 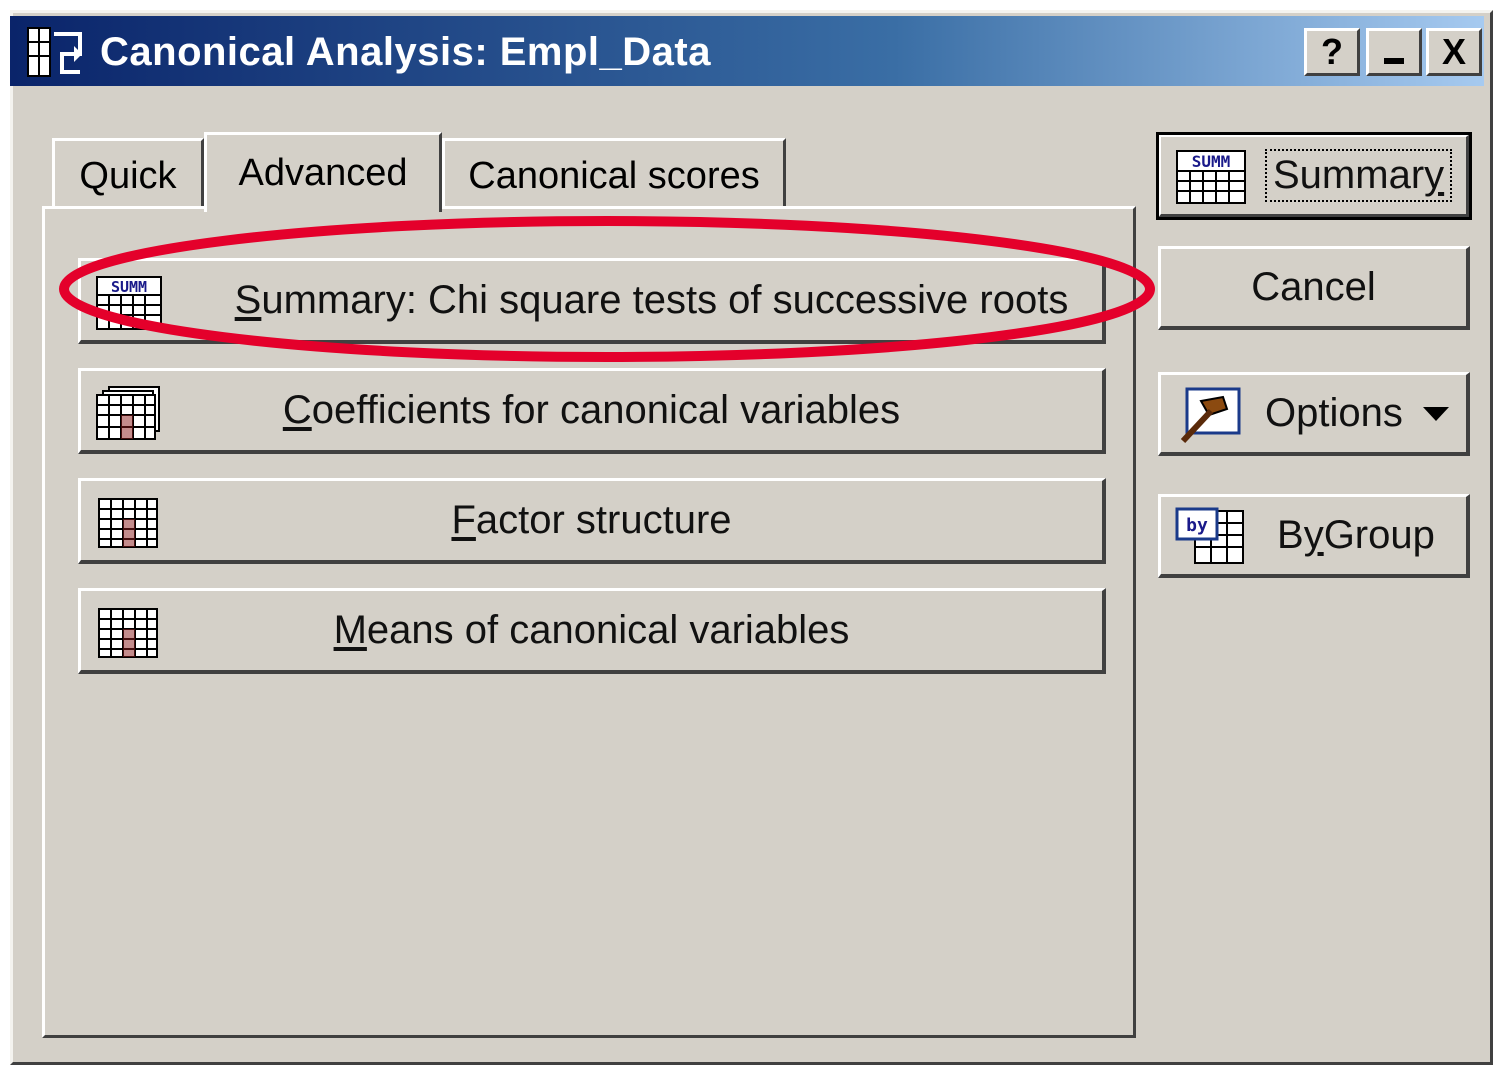 What do you see at coordinates (1394, 52) in the screenshot?
I see `minimize-button` at bounding box center [1394, 52].